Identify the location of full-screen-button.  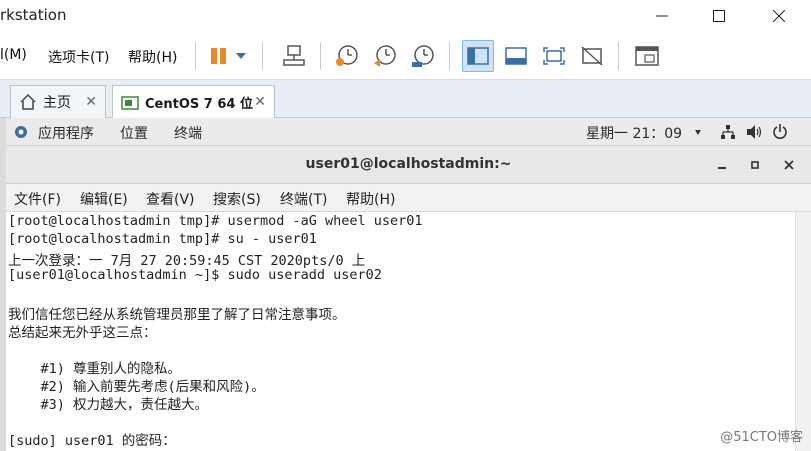
(554, 56).